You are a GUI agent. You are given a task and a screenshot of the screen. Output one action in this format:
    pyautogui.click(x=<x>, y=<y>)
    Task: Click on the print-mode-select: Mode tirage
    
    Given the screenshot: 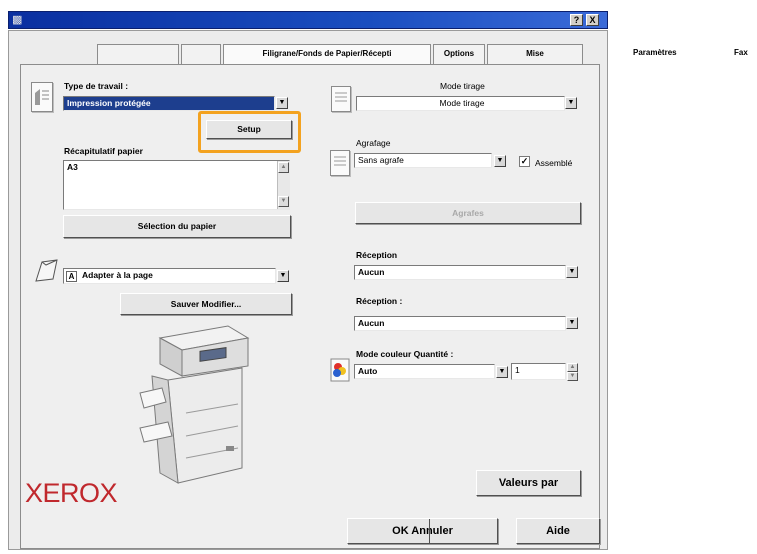 What is the action you would take?
    pyautogui.click(x=460, y=103)
    